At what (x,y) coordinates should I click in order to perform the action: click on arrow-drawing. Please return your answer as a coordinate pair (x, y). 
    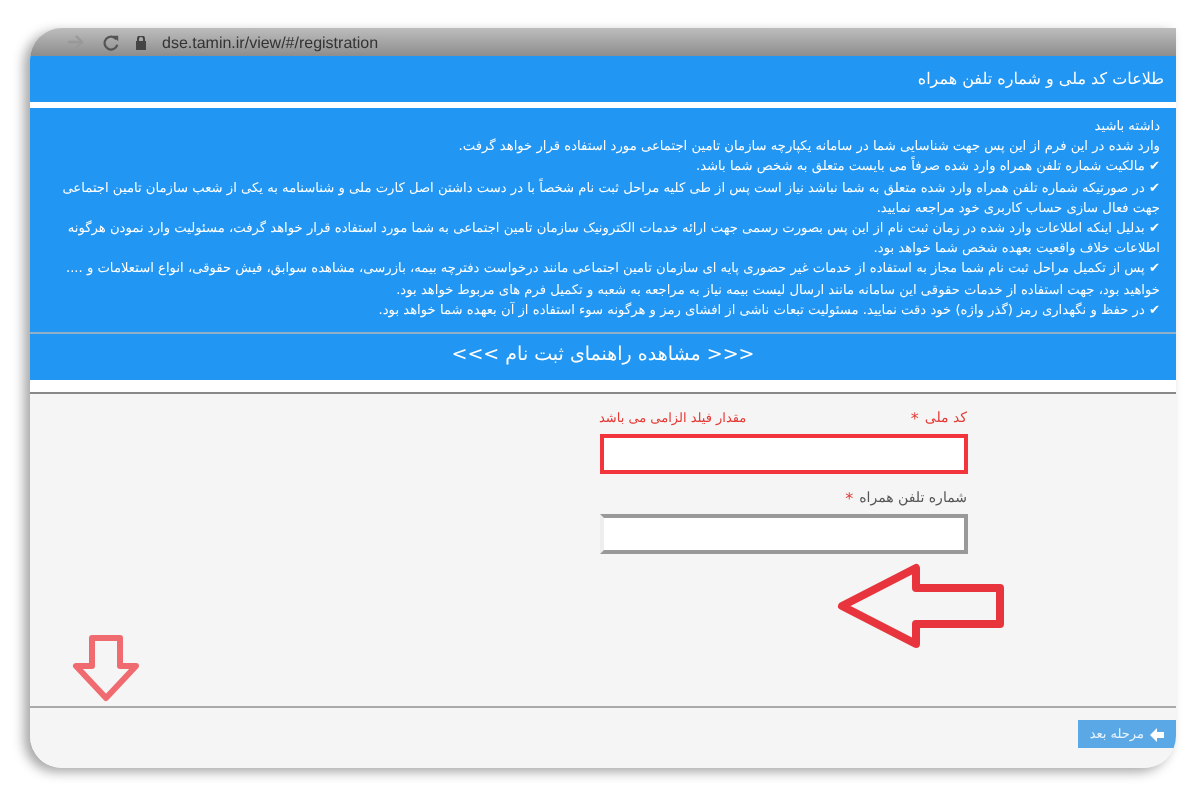
    Looking at the image, I should click on (106, 668).